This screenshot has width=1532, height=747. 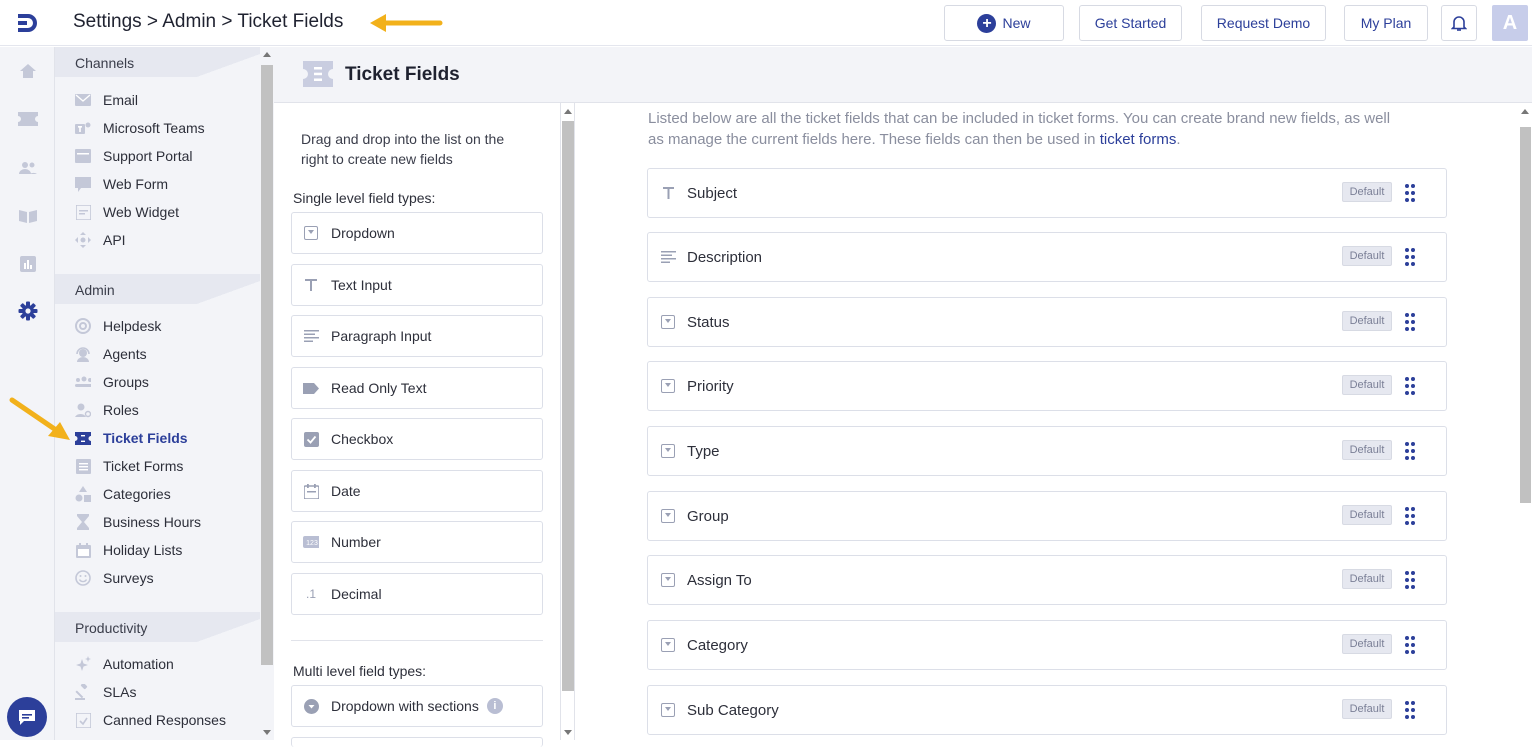 What do you see at coordinates (1047, 580) in the screenshot?
I see `field-row-assign-to: Assign To Default` at bounding box center [1047, 580].